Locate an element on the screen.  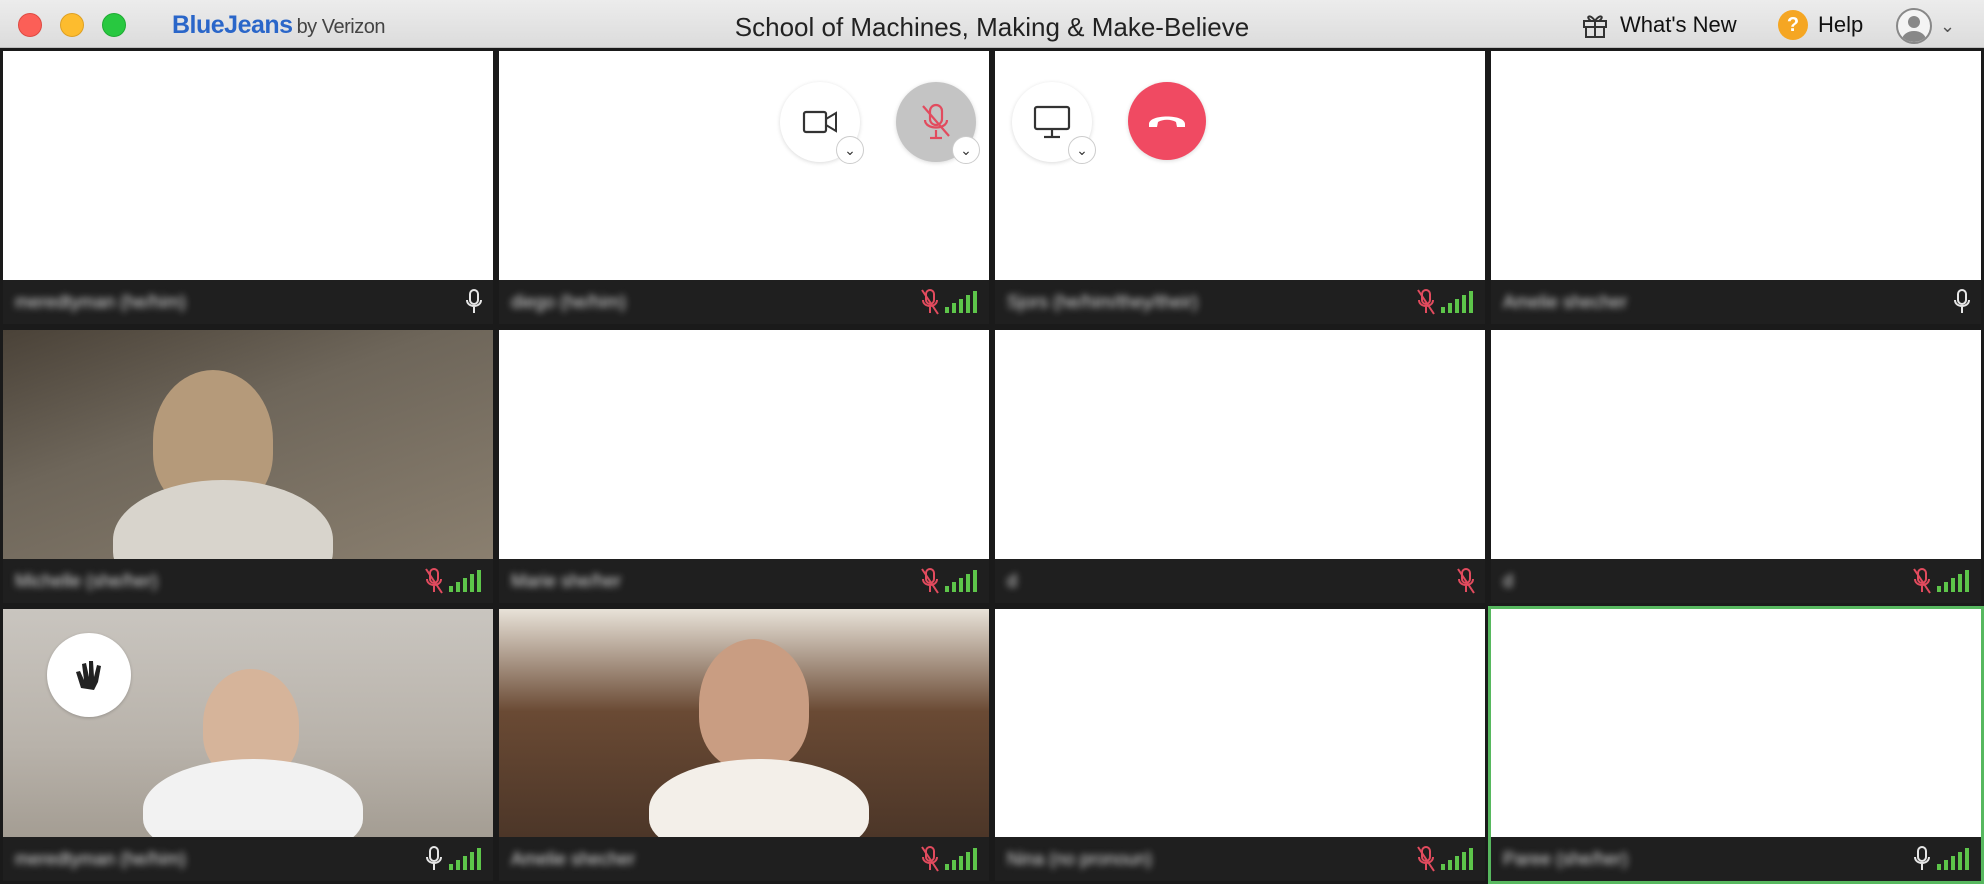
screen-share-button: ⌄ is located at coordinates (1054, 123).